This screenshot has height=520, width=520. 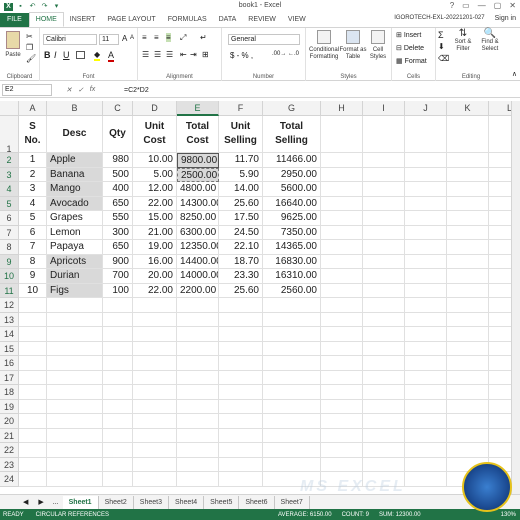 What do you see at coordinates (9, 450) in the screenshot?
I see `row-header: 22` at bounding box center [9, 450].